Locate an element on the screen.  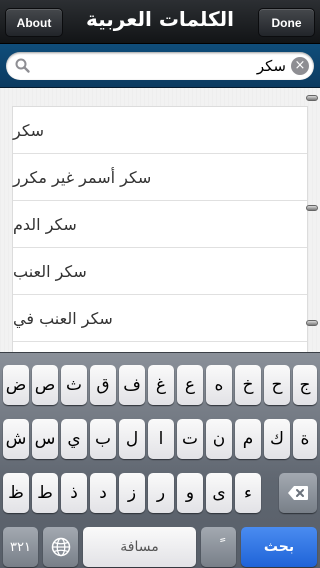
key: ظ is located at coordinates (16, 493).